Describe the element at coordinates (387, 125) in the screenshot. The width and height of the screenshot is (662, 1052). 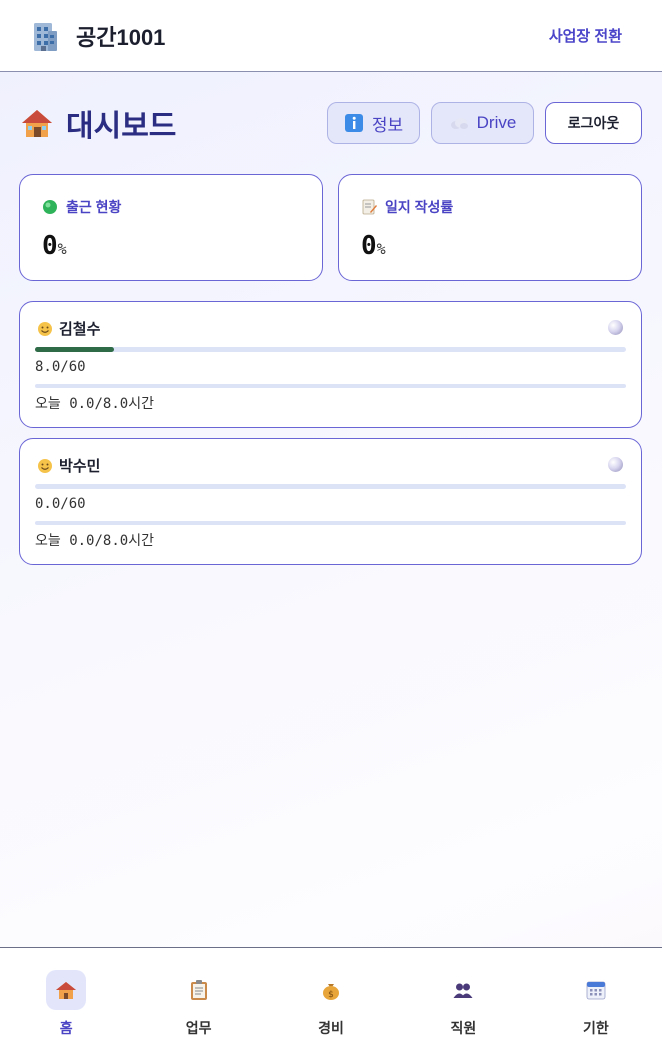
I see `info-button-label: 정보` at that location.